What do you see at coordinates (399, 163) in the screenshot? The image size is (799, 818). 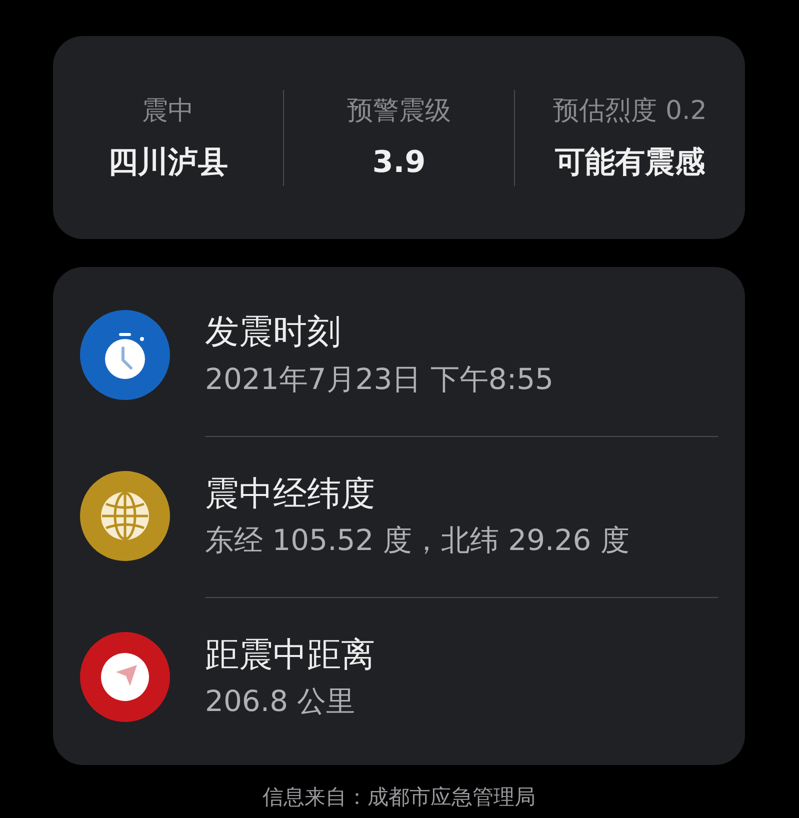 I see `summary-value: 3.9` at bounding box center [399, 163].